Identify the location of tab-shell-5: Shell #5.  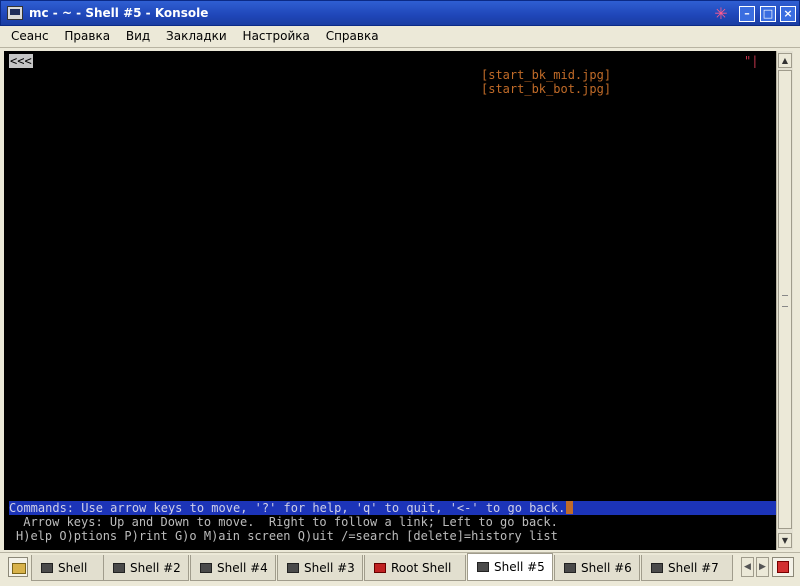
(510, 567).